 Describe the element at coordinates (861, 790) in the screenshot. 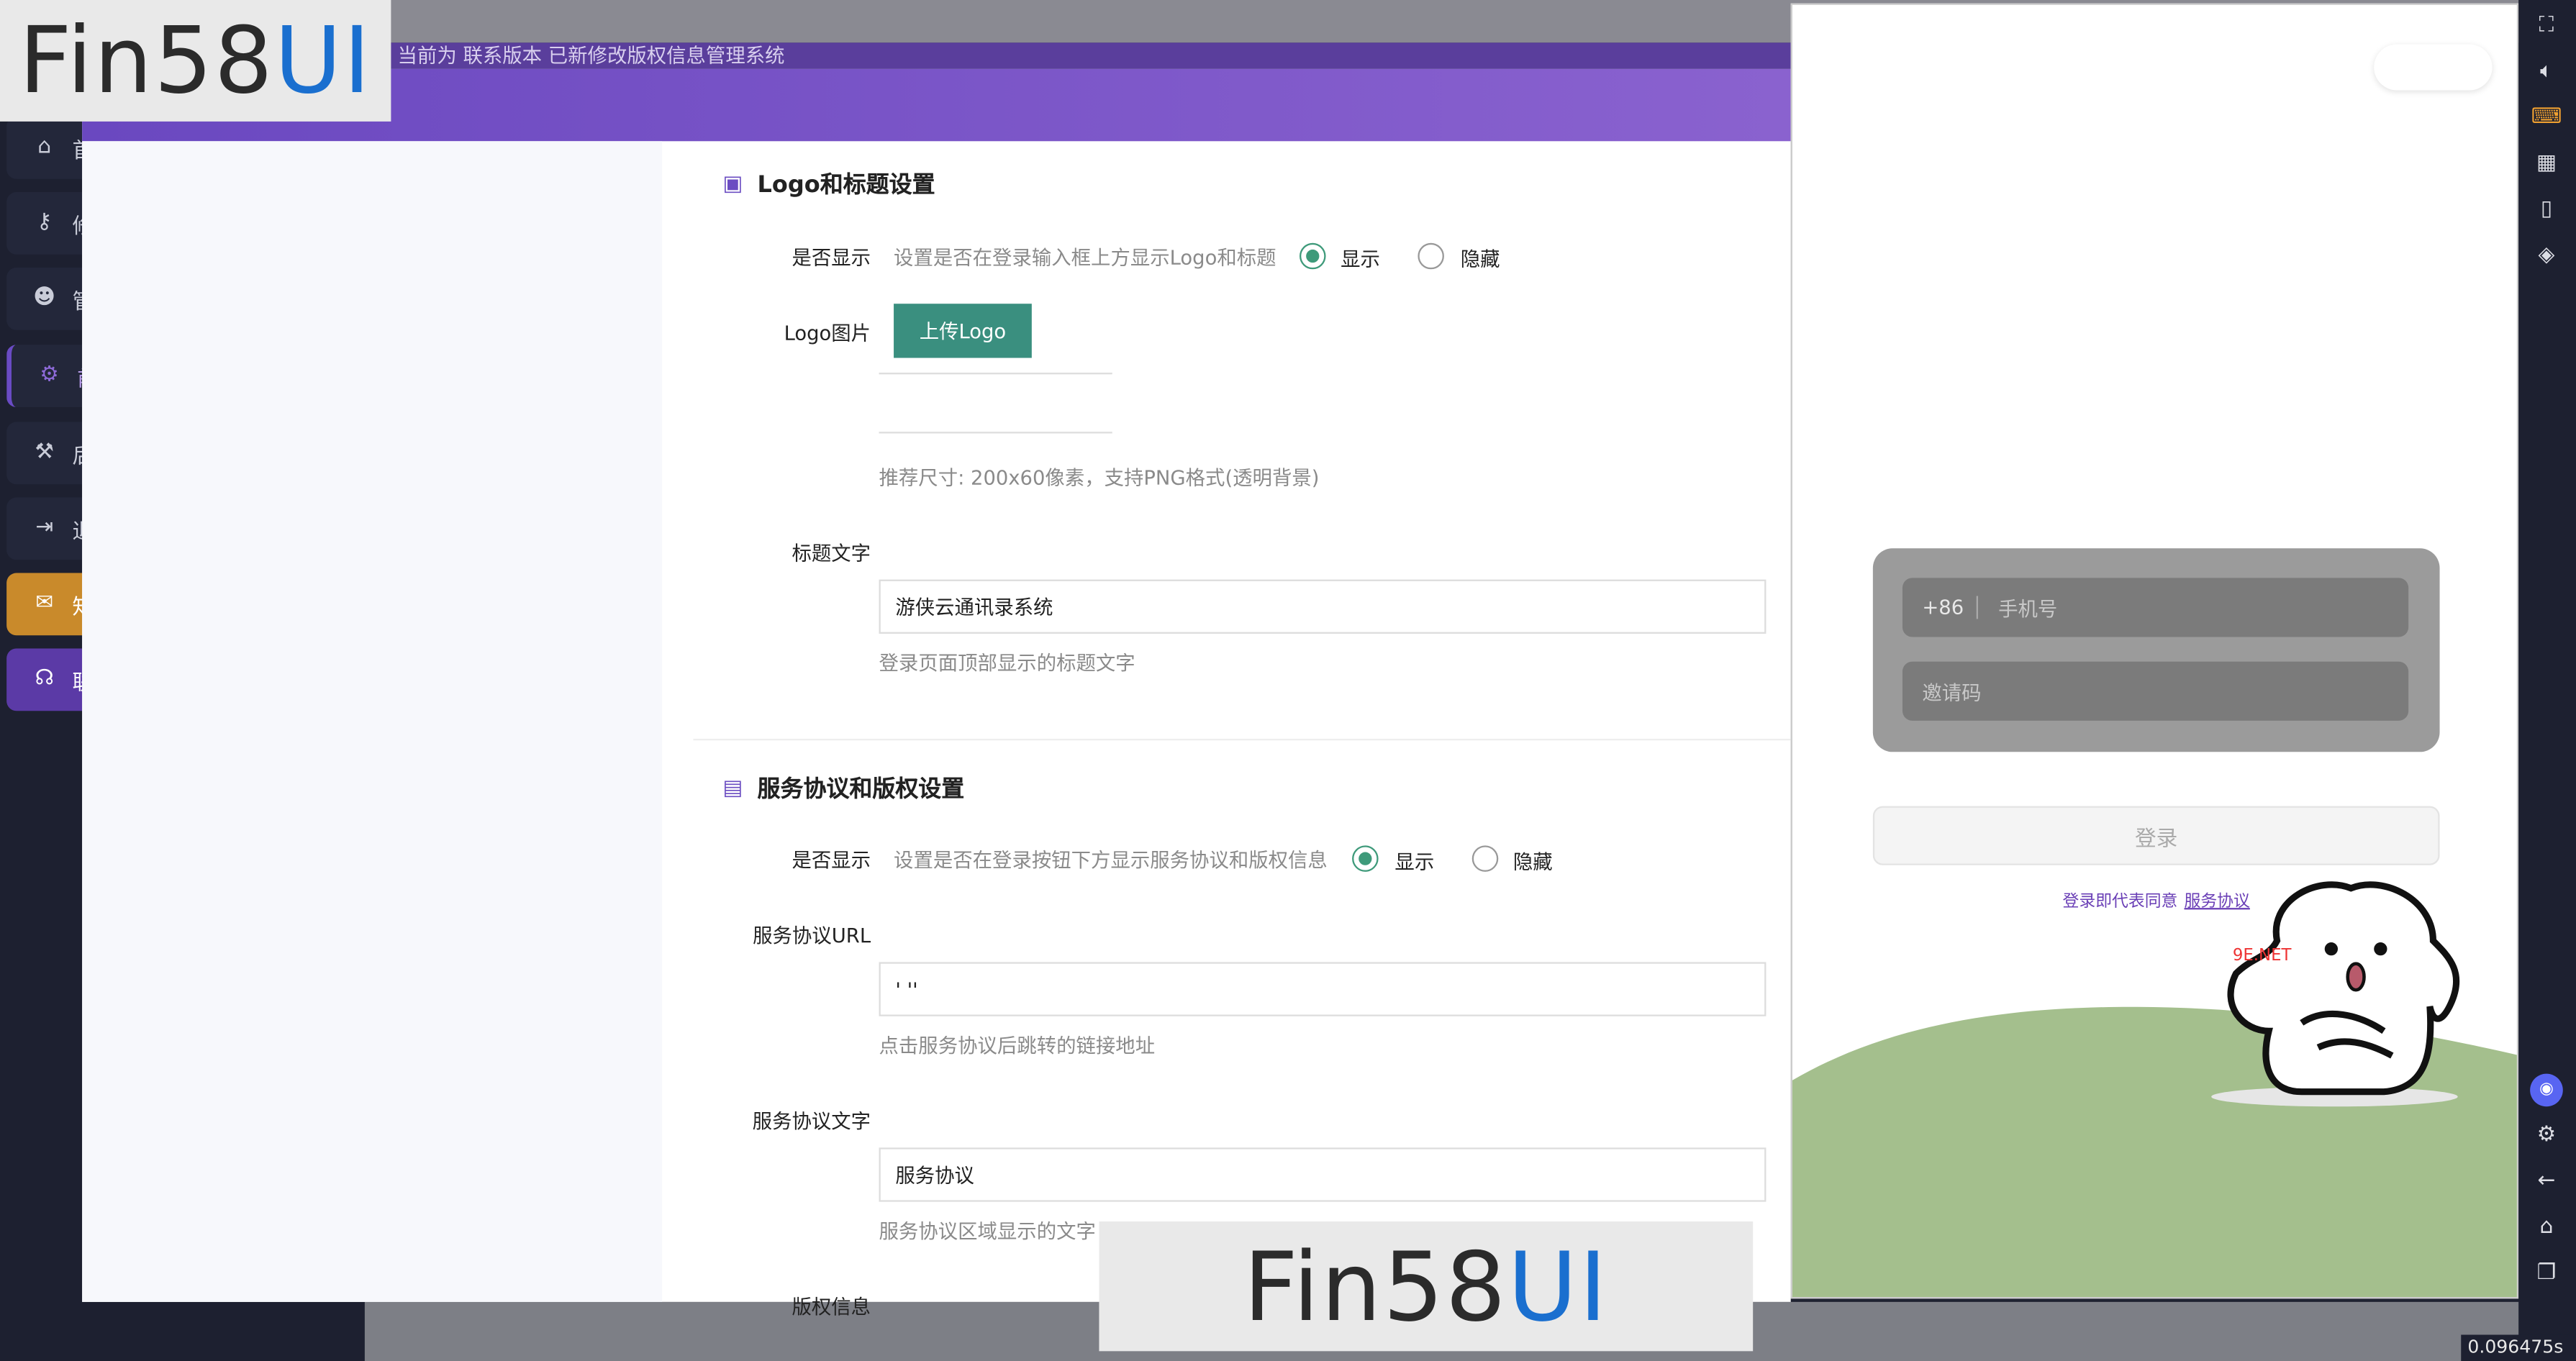

I see `section-title-text: 服务协议和版权设置` at that location.